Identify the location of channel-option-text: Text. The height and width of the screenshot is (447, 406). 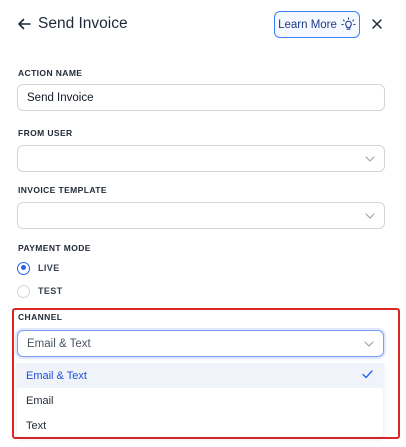
(200, 425).